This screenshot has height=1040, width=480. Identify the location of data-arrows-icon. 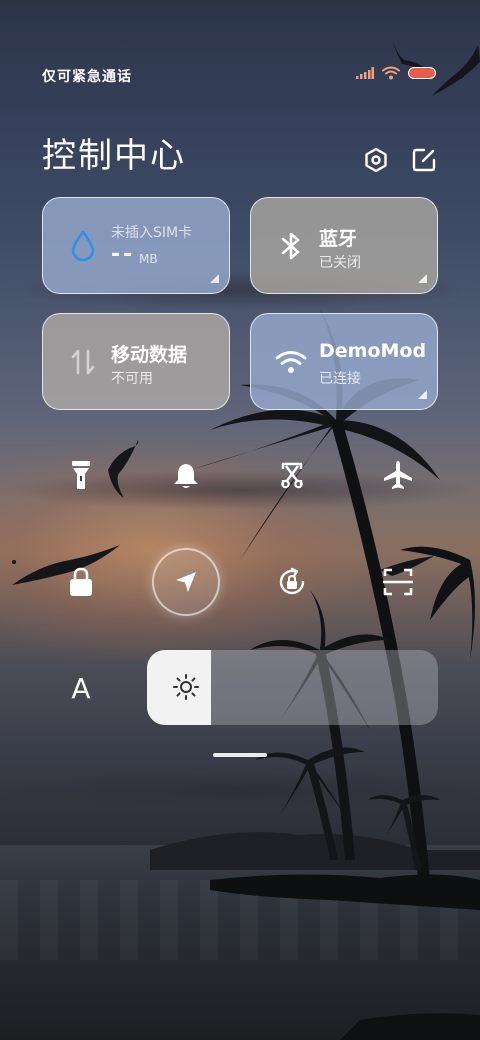
(83, 362).